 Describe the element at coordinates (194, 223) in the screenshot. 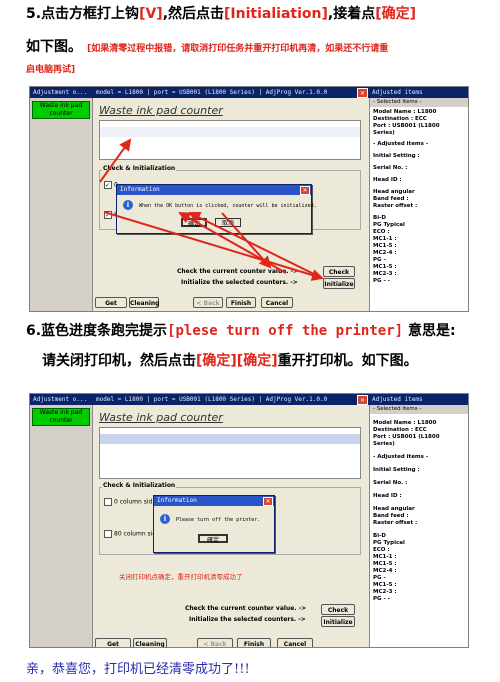

I see `ok-button: 确定` at that location.